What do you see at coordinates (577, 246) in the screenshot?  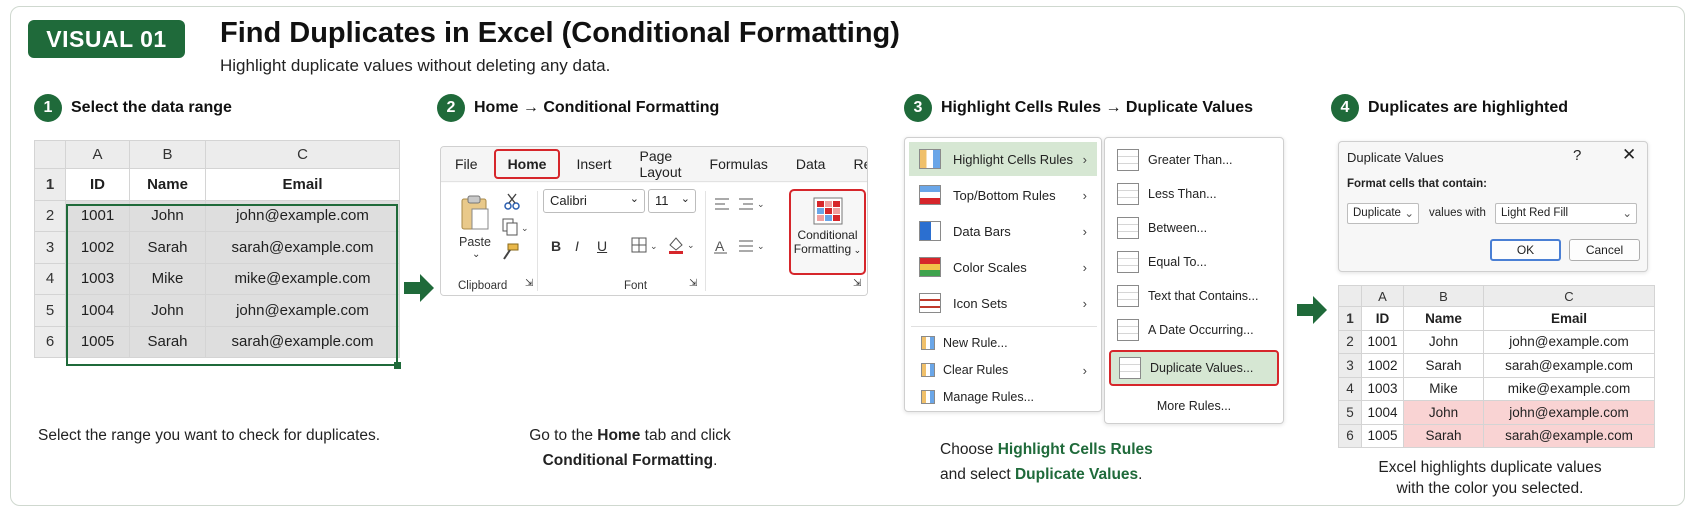 I see `italic-button: I` at bounding box center [577, 246].